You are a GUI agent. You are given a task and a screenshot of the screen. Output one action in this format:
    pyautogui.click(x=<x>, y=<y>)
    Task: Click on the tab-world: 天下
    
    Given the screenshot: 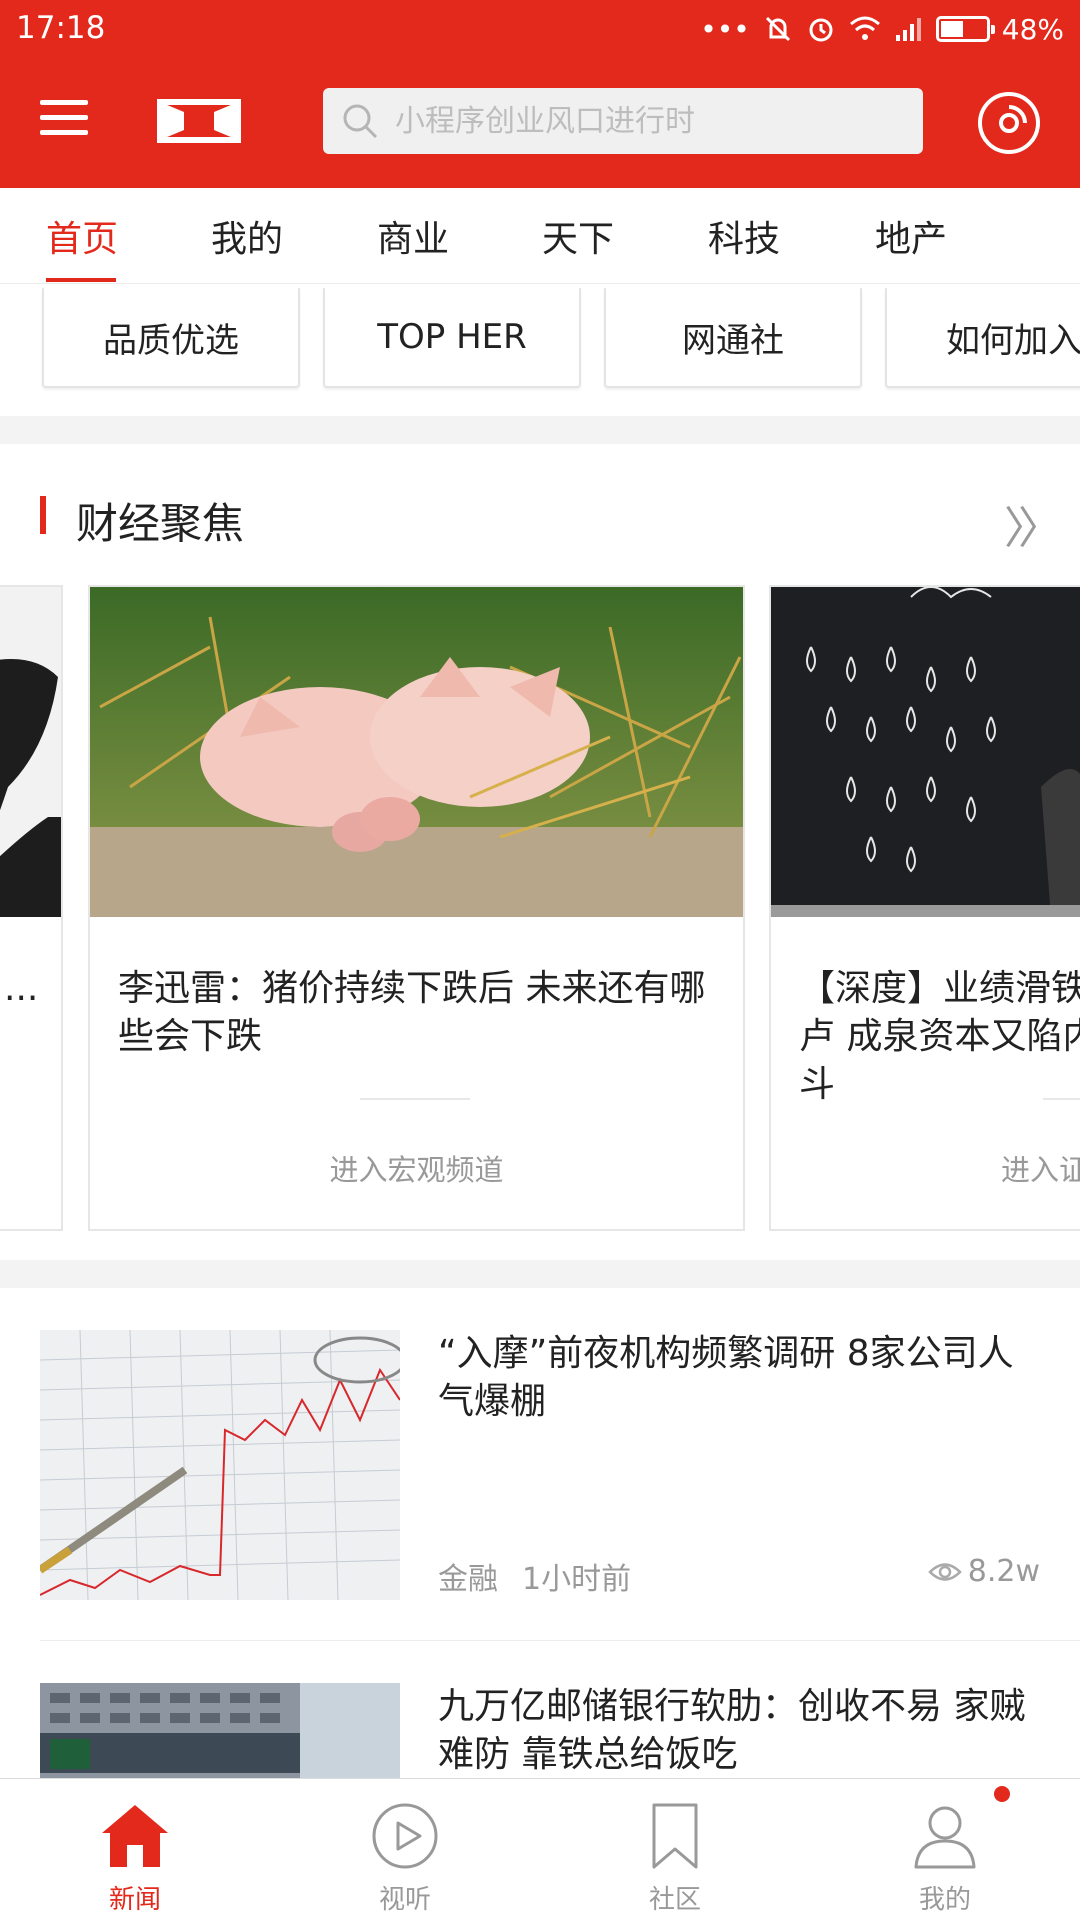 What is the action you would take?
    pyautogui.click(x=578, y=236)
    